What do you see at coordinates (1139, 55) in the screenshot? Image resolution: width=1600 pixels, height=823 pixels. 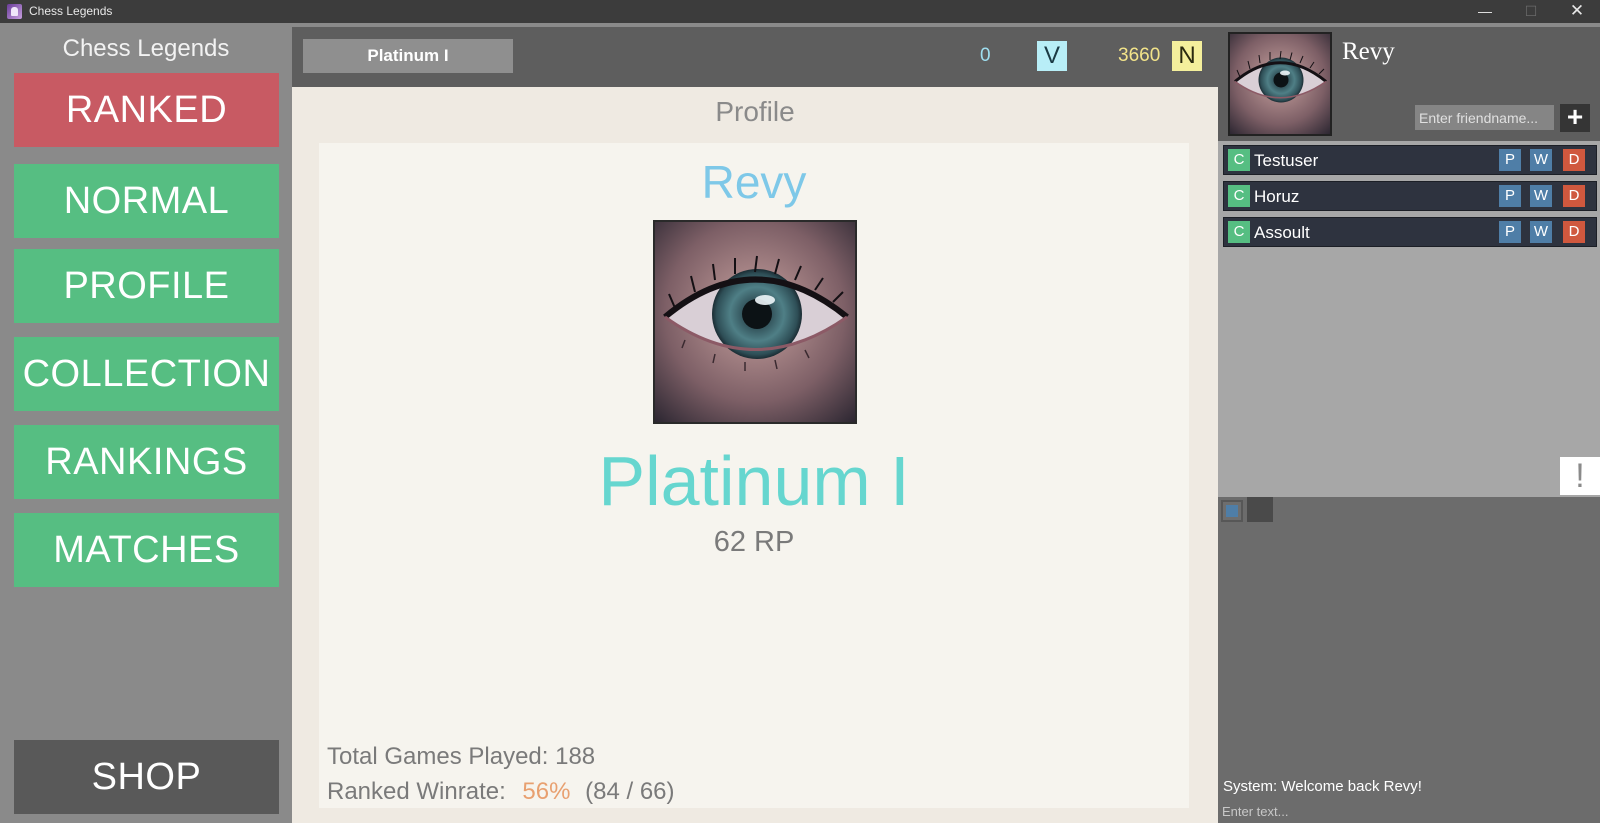 I see `currency-n-amount: 3660` at bounding box center [1139, 55].